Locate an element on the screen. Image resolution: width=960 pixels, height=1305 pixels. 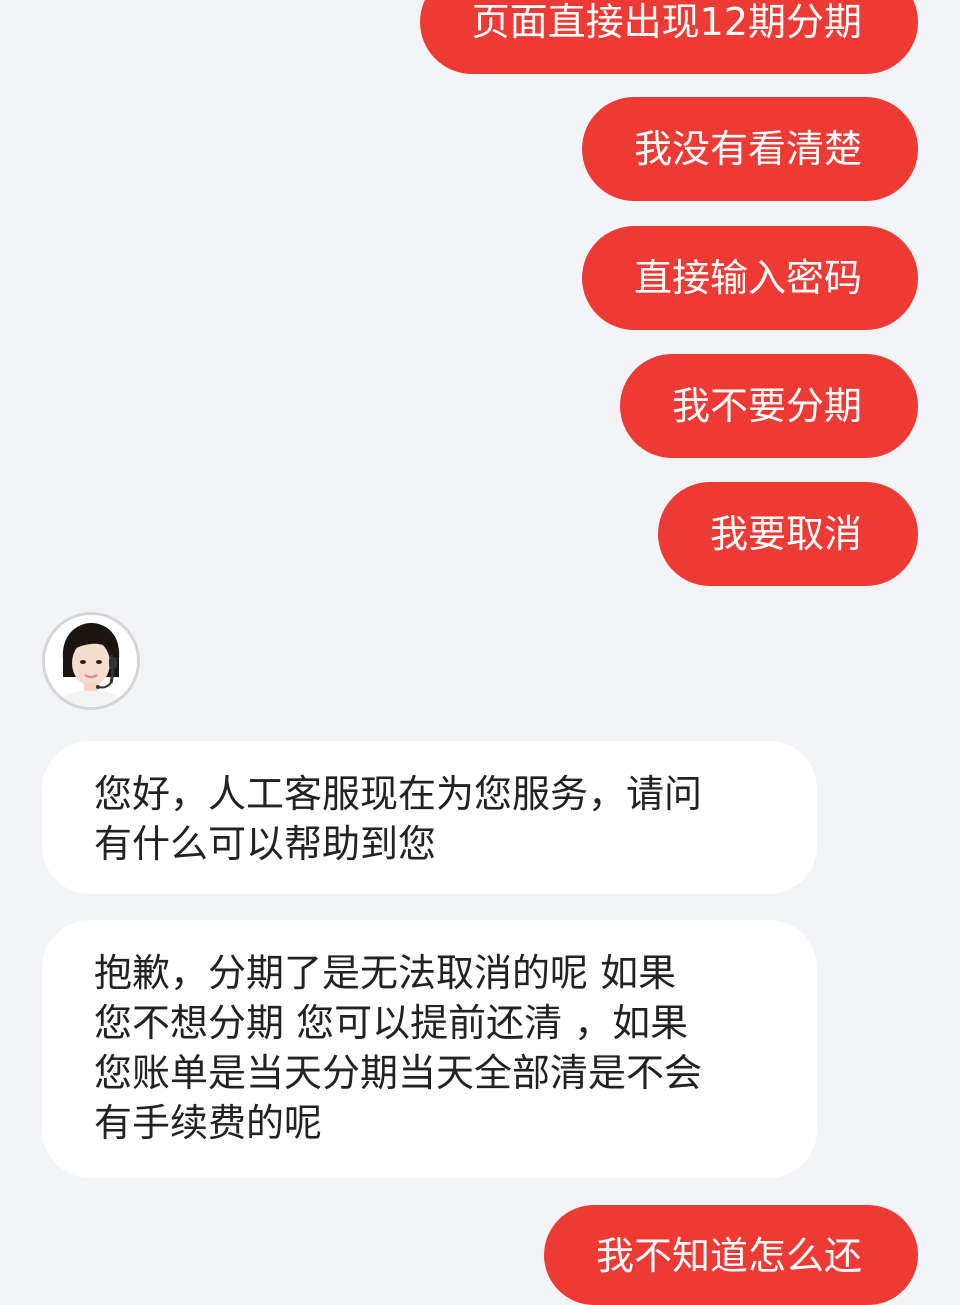
sent-message: 我不知道怎么还 is located at coordinates (730, 1255).